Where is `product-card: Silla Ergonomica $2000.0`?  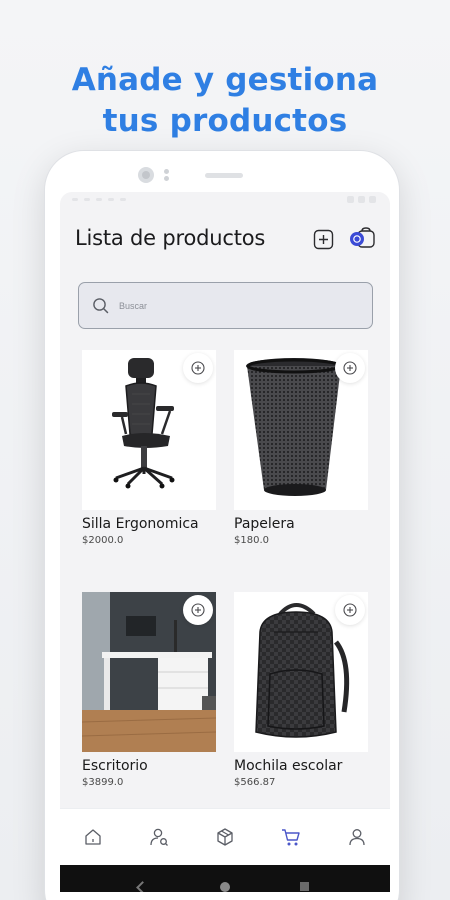 product-card: Silla Ergonomica $2000.0 is located at coordinates (149, 448).